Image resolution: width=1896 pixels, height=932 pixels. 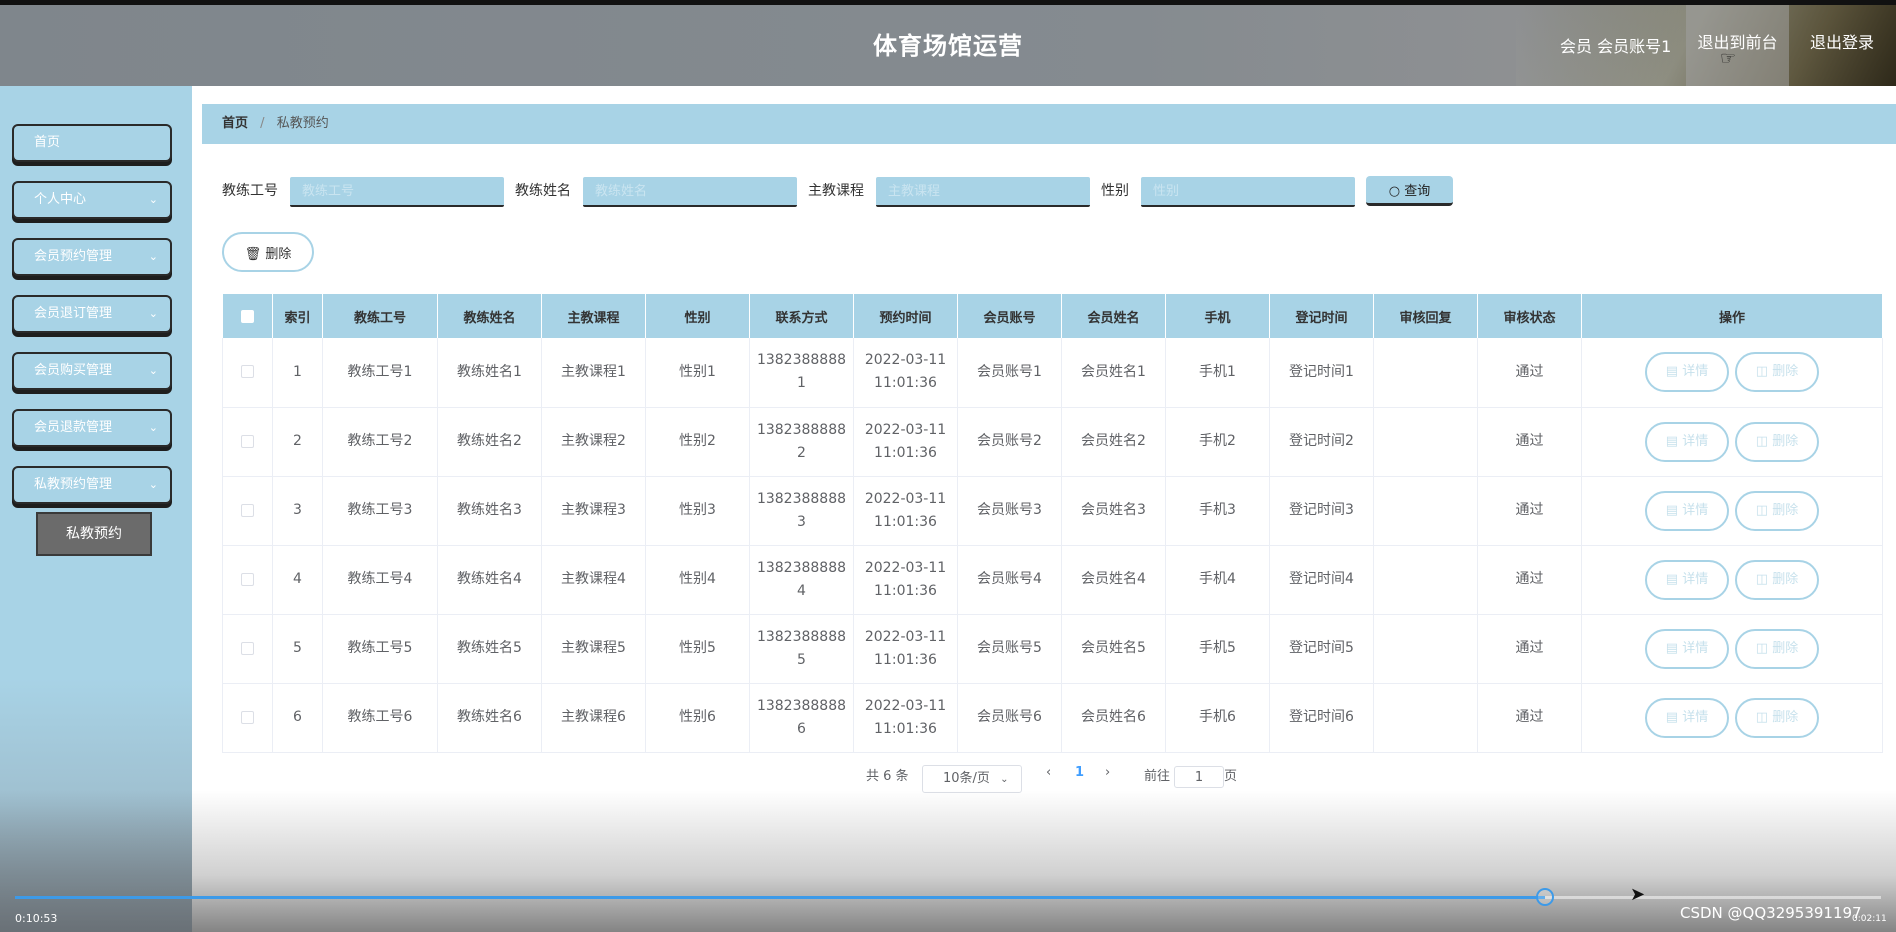 What do you see at coordinates (489, 316) in the screenshot?
I see `column-header: 教练姓名` at bounding box center [489, 316].